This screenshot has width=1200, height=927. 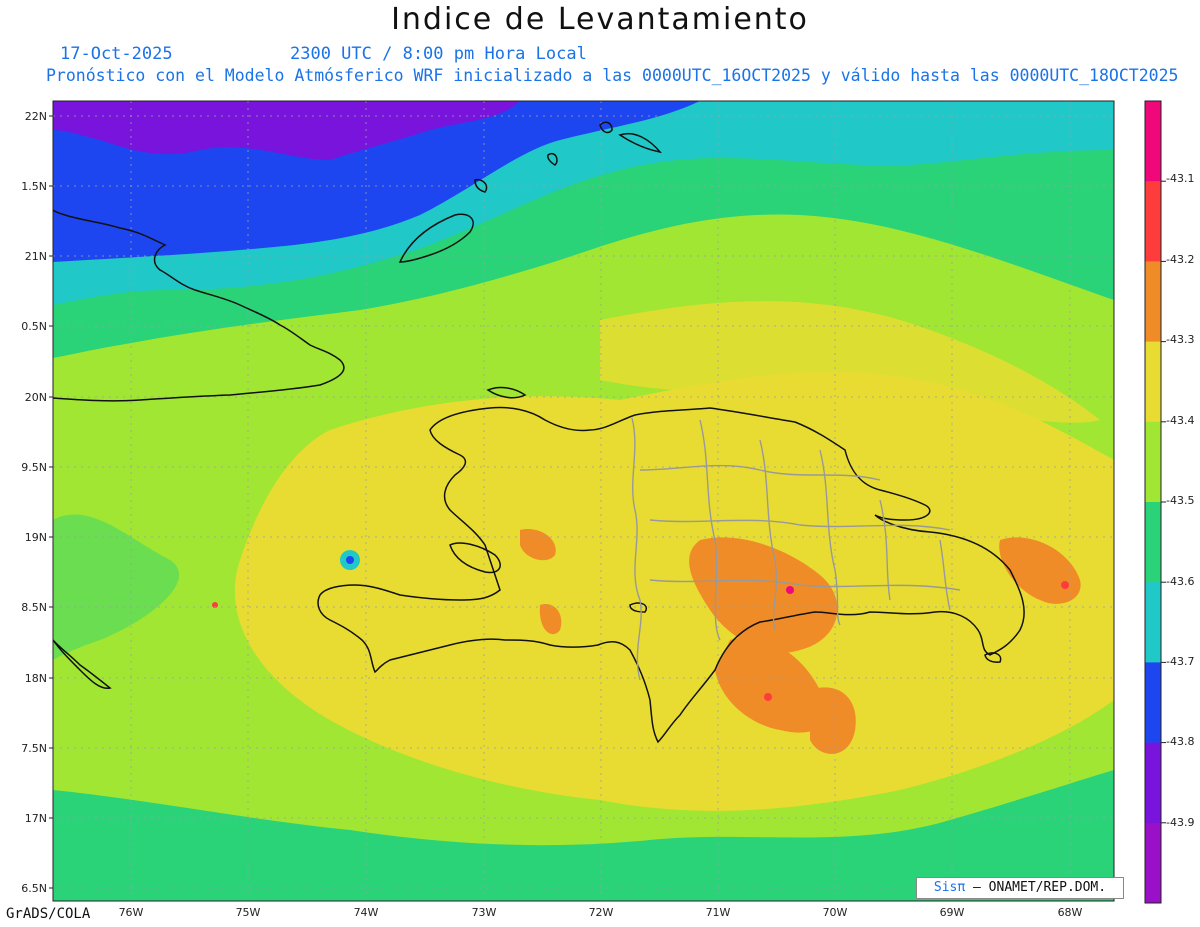 What do you see at coordinates (34, 186) in the screenshot?
I see `lat-label: 1.5N` at bounding box center [34, 186].